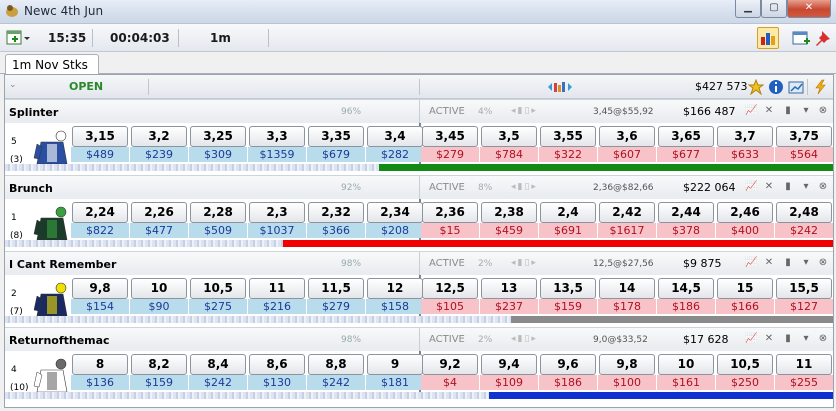 The image size is (836, 411). What do you see at coordinates (627, 136) in the screenshot?
I see `lay-price-button: 3,6` at bounding box center [627, 136].